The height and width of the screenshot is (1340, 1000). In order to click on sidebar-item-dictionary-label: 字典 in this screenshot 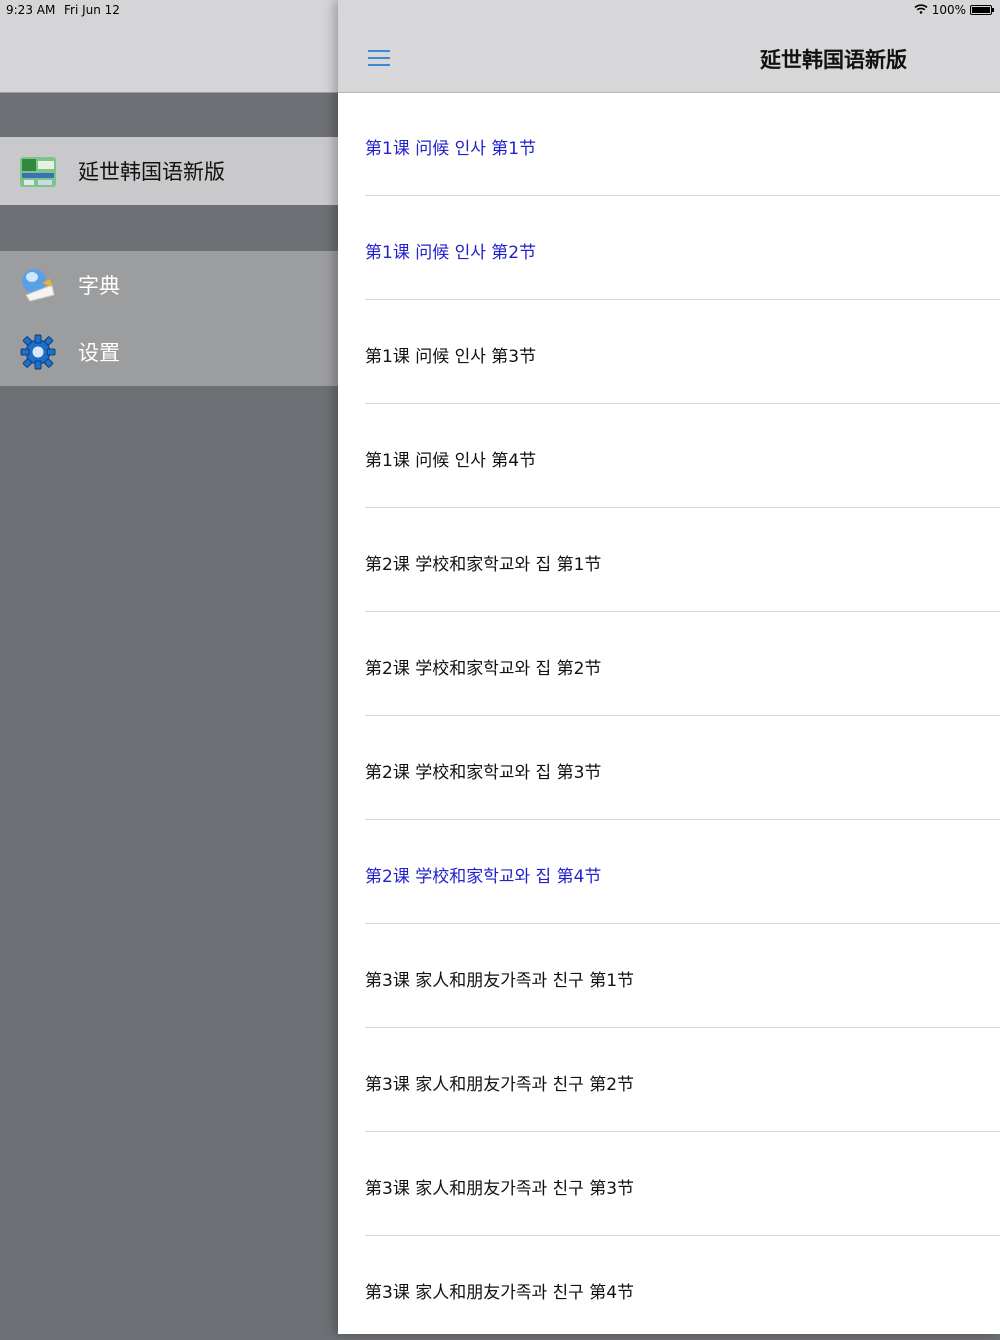, I will do `click(99, 286)`.